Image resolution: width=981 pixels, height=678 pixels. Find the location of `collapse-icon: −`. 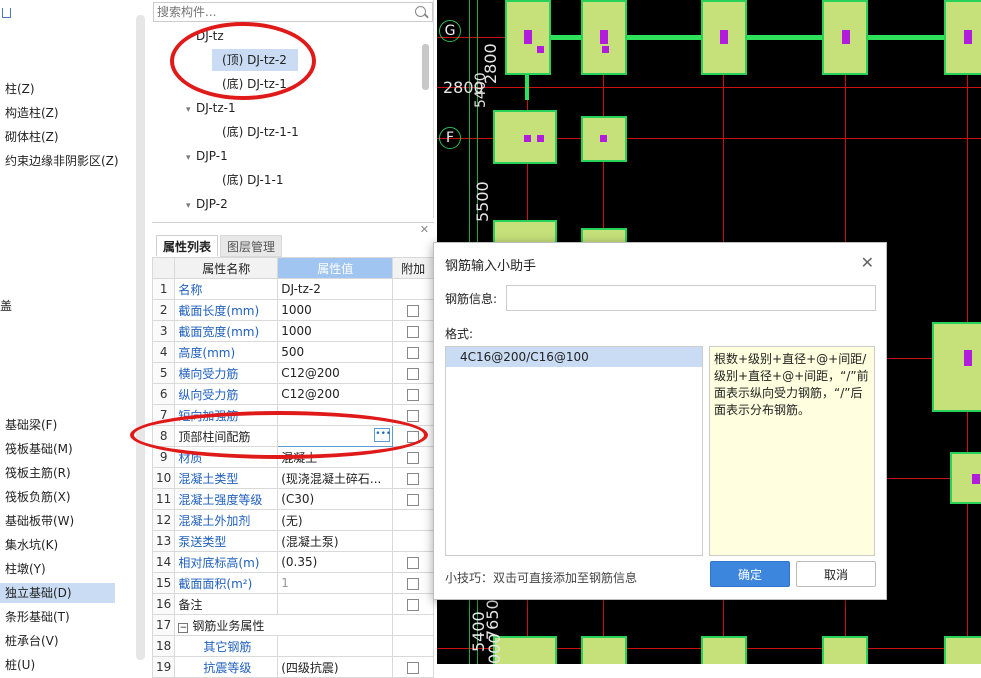

collapse-icon: − is located at coordinates (183, 627).